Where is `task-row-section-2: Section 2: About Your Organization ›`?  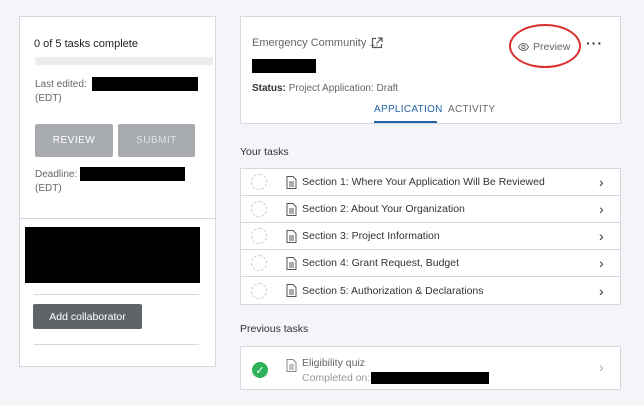
task-row-section-2: Section 2: About Your Organization › is located at coordinates (430, 209).